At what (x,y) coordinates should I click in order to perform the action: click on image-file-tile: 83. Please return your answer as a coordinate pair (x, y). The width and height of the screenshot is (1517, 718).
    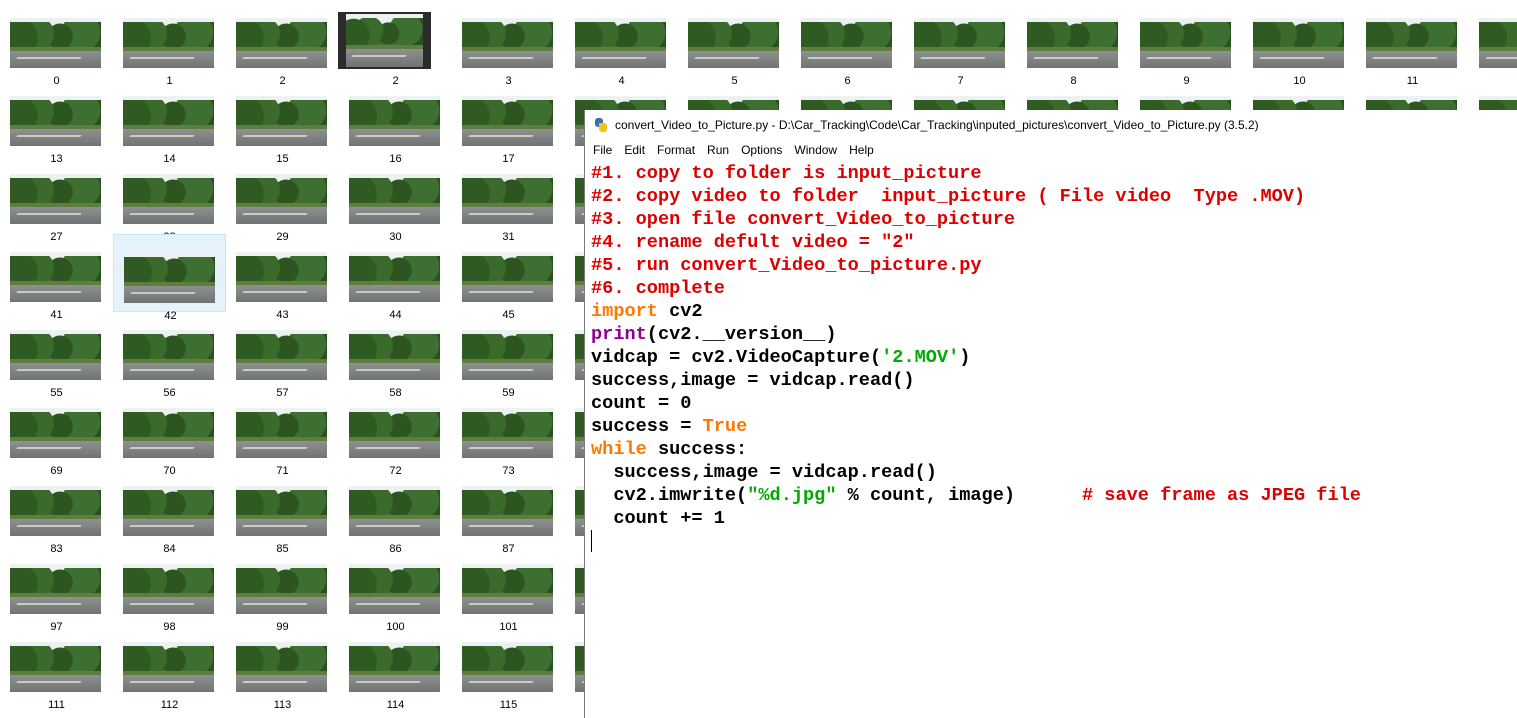
    Looking at the image, I should click on (56, 511).